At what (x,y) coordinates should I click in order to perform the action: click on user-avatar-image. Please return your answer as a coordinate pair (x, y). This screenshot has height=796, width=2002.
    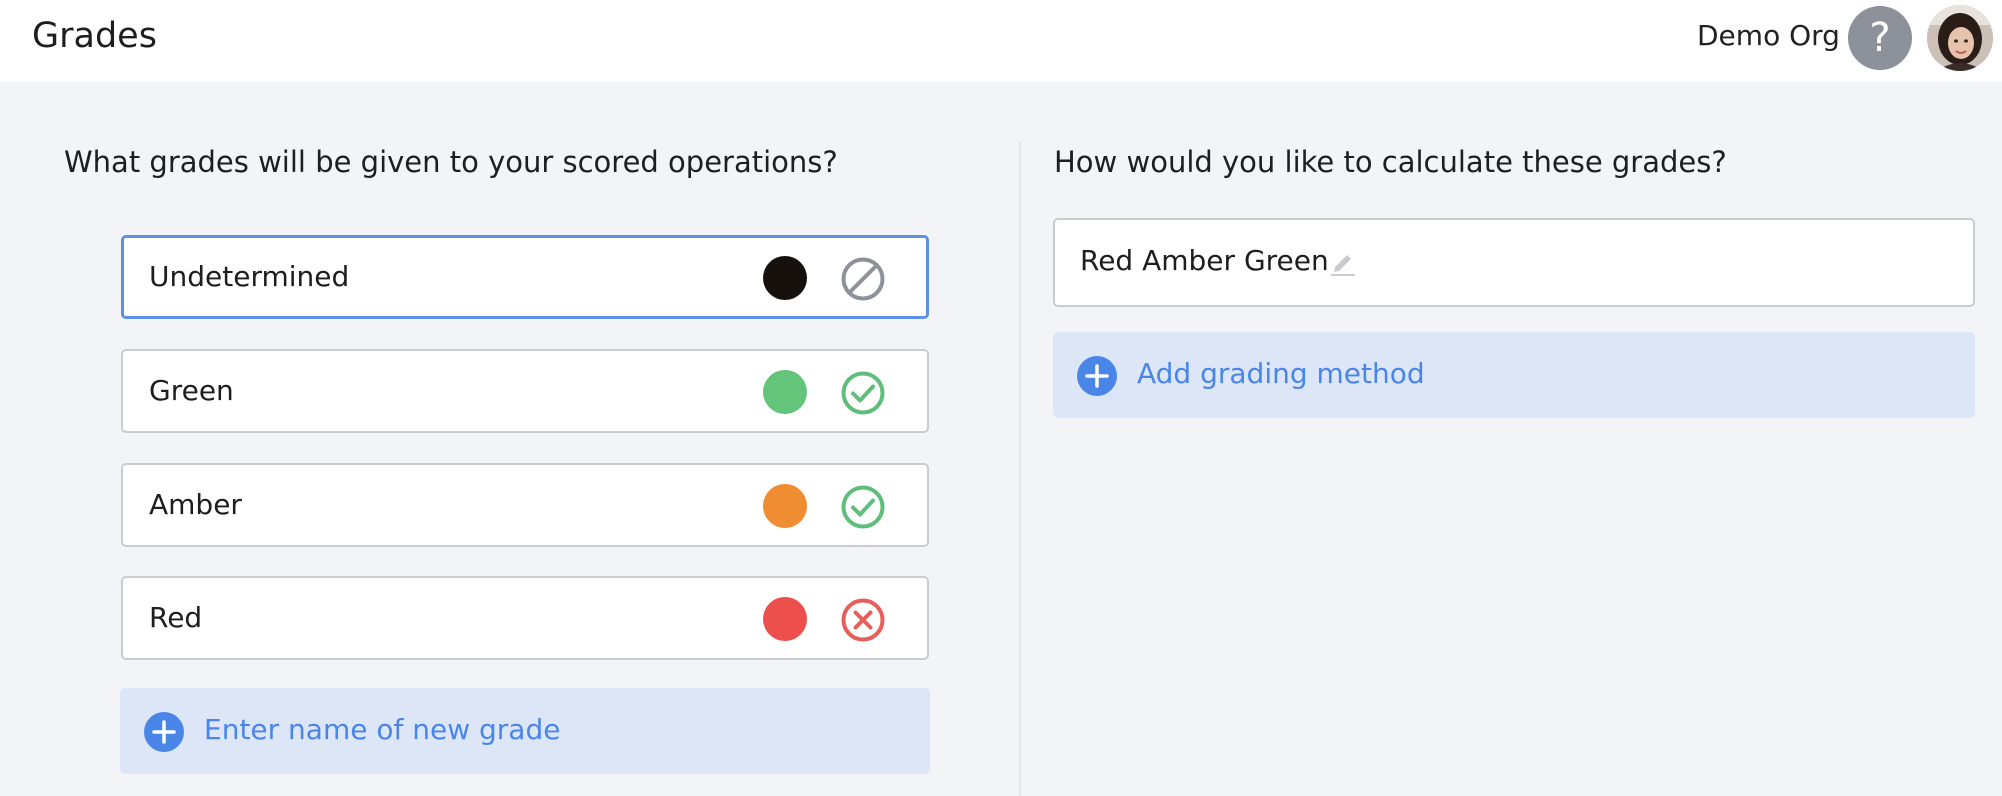
    Looking at the image, I should click on (1960, 38).